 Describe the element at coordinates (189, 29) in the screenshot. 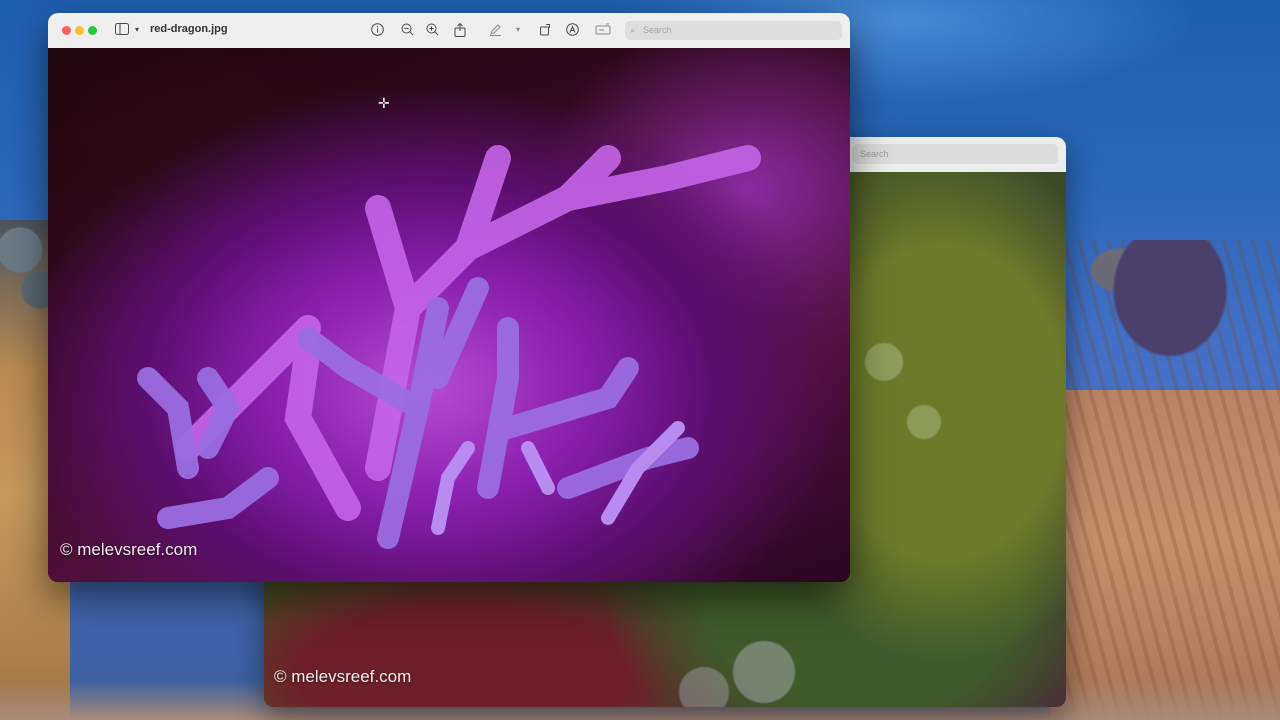

I see `document-title: red-dragon.jpg` at that location.